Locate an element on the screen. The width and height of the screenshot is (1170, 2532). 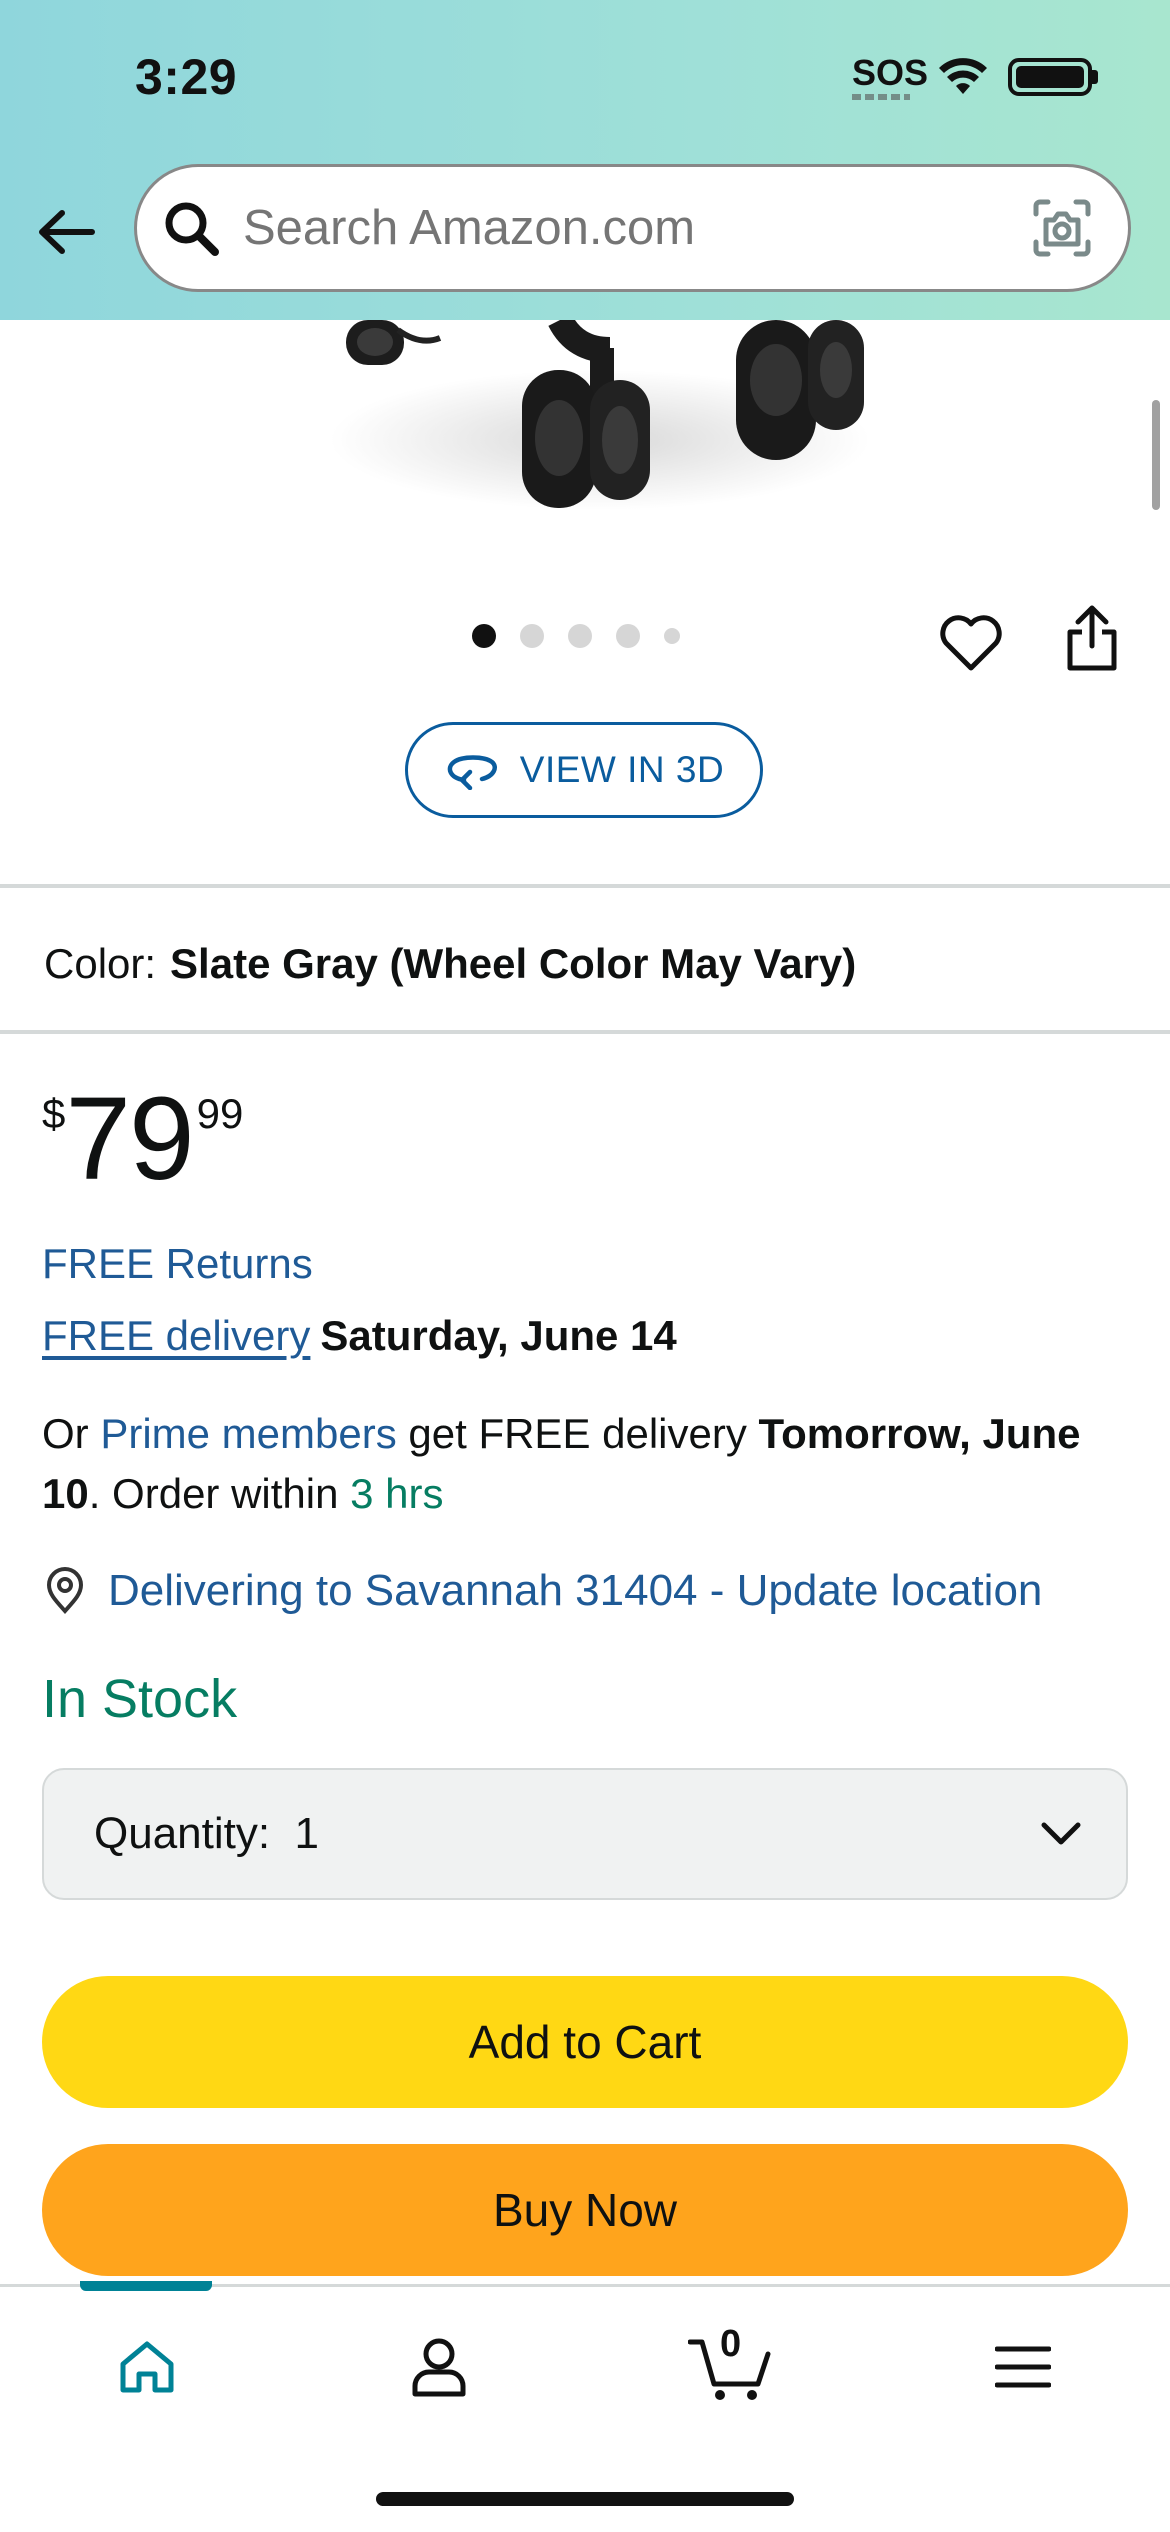
search-bar is located at coordinates (632, 228).